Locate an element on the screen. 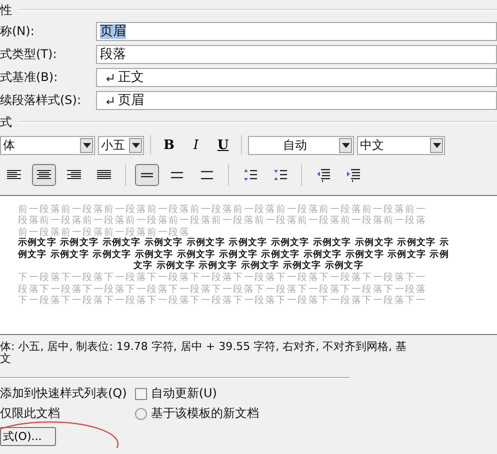 This screenshot has height=454, width=497. field-label: 式类型(T): is located at coordinates (29, 54).